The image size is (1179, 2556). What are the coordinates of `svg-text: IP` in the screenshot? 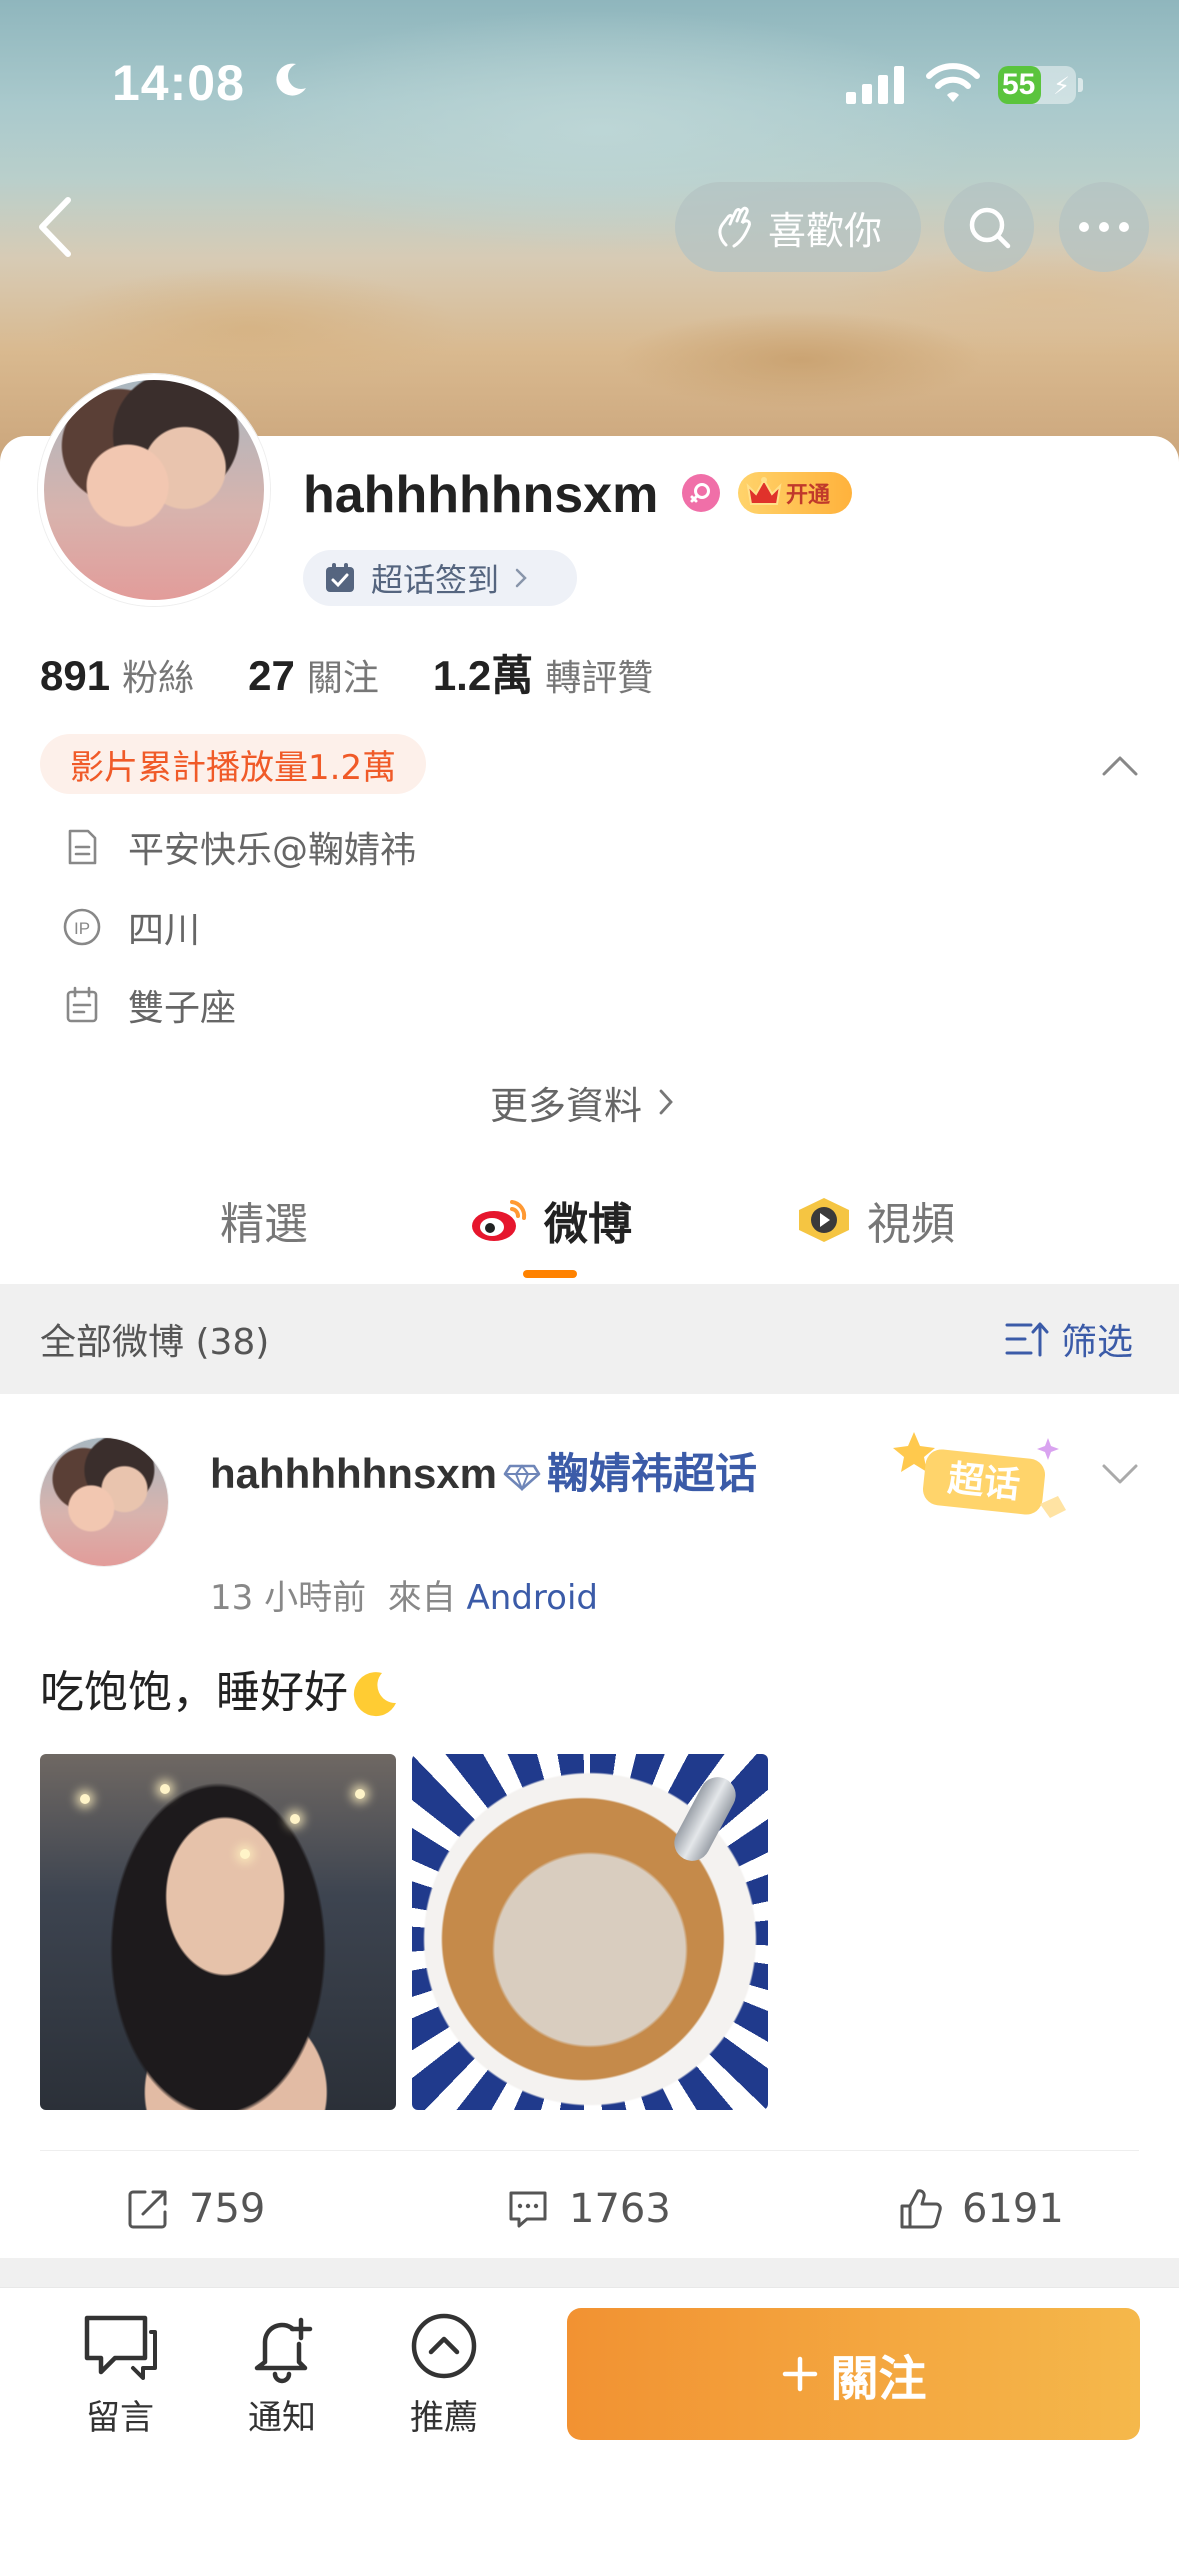 It's located at (82, 928).